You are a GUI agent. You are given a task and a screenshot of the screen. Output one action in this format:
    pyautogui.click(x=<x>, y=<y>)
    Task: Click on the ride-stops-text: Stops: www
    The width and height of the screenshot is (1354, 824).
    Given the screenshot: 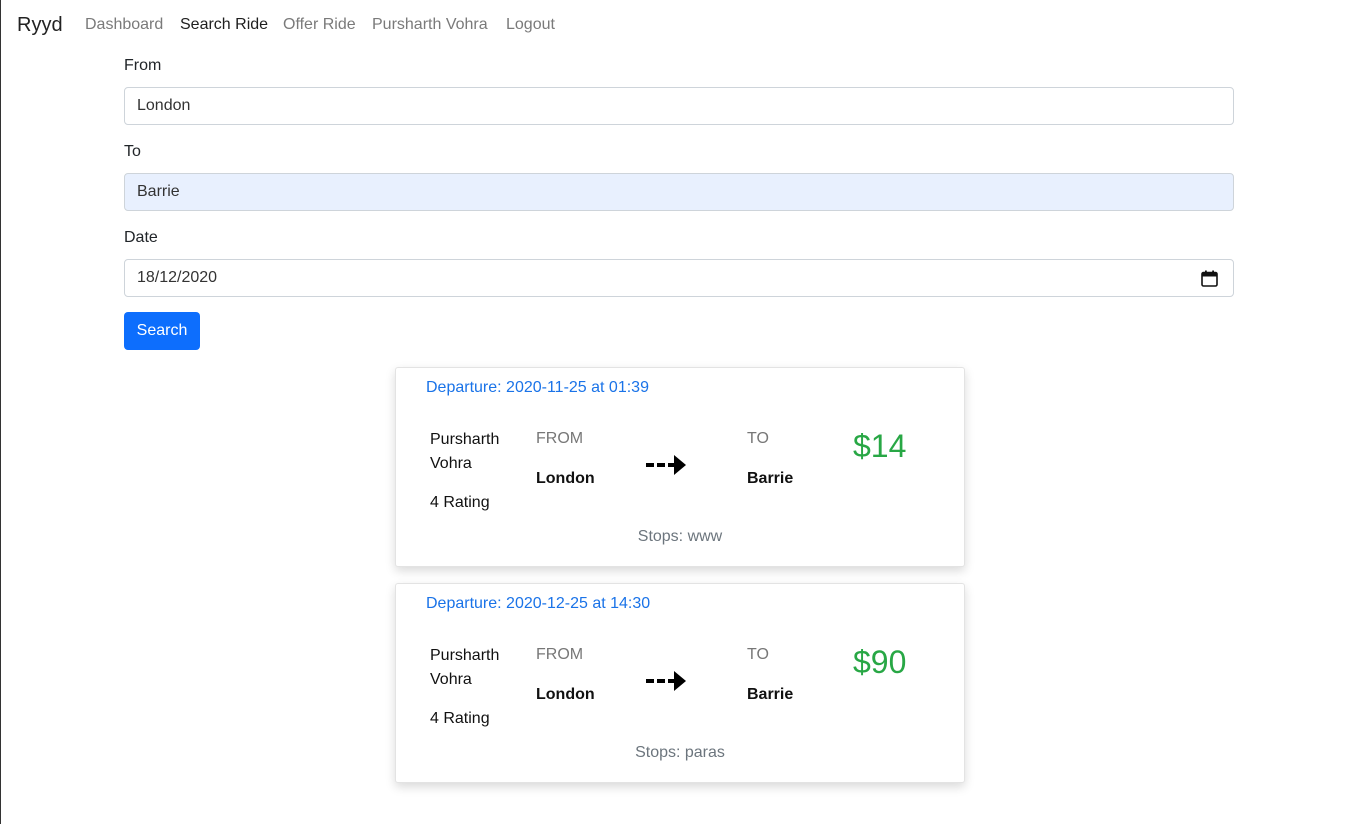 What is the action you would take?
    pyautogui.click(x=680, y=536)
    